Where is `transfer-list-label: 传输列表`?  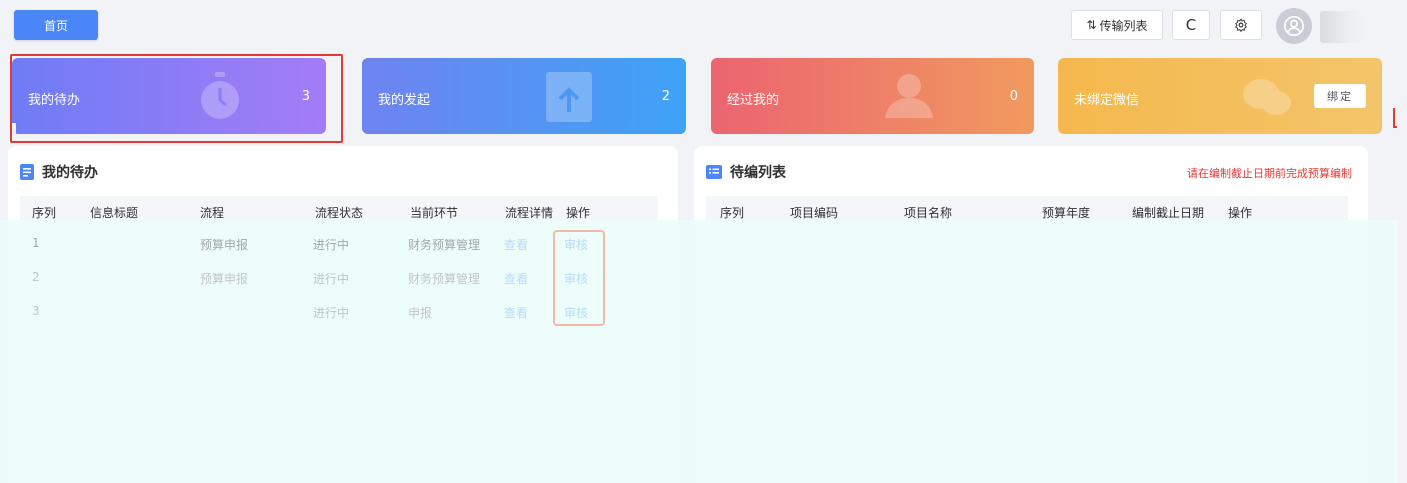 transfer-list-label: 传输列表 is located at coordinates (1123, 25).